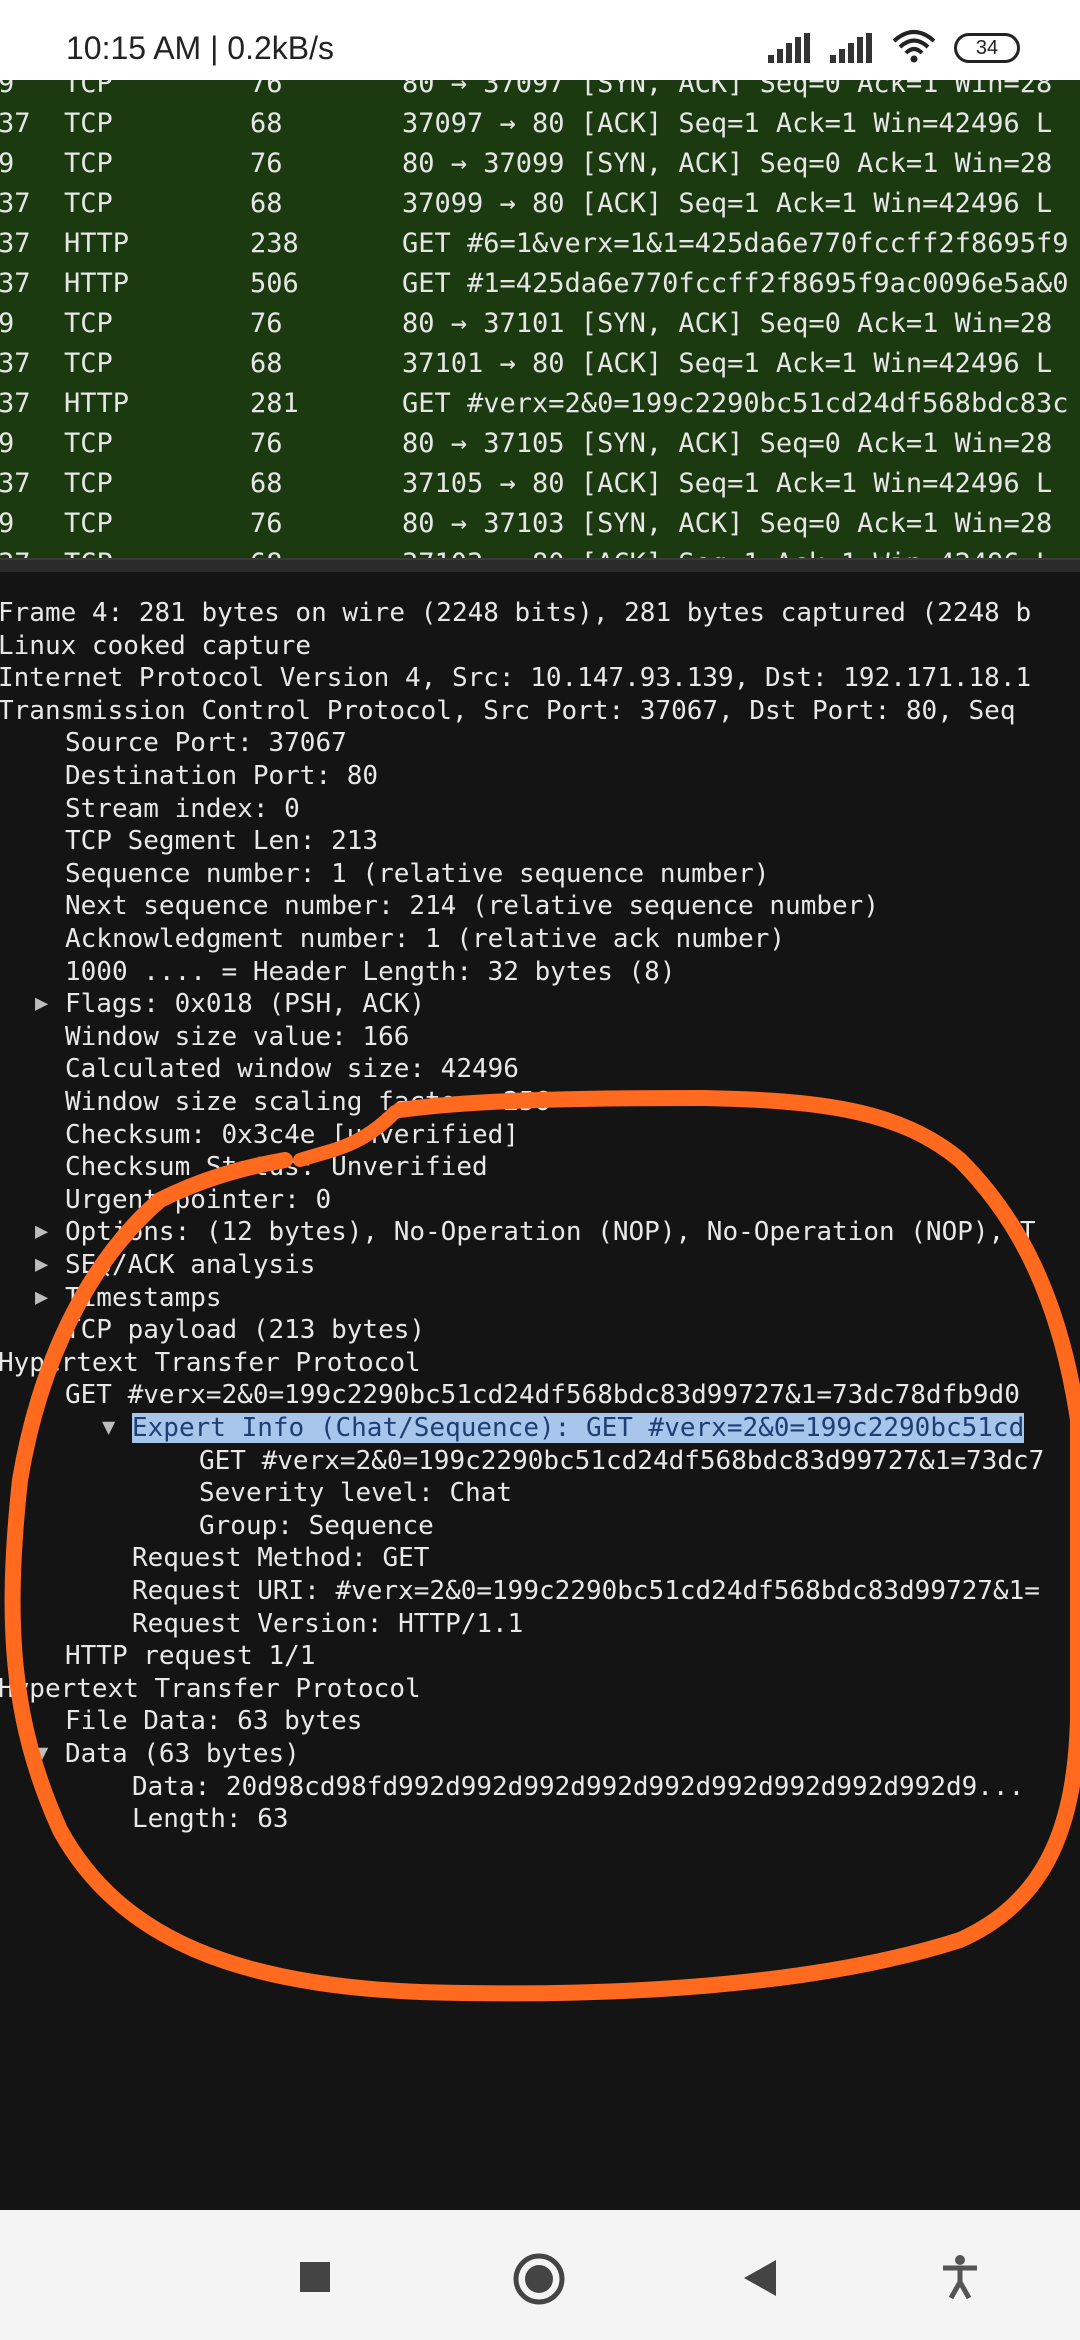  I want to click on packet-cell-c4: 80 → 37097 [SYN, ACK] Seq=0 Ack=1 Win=28, so click(727, 89).